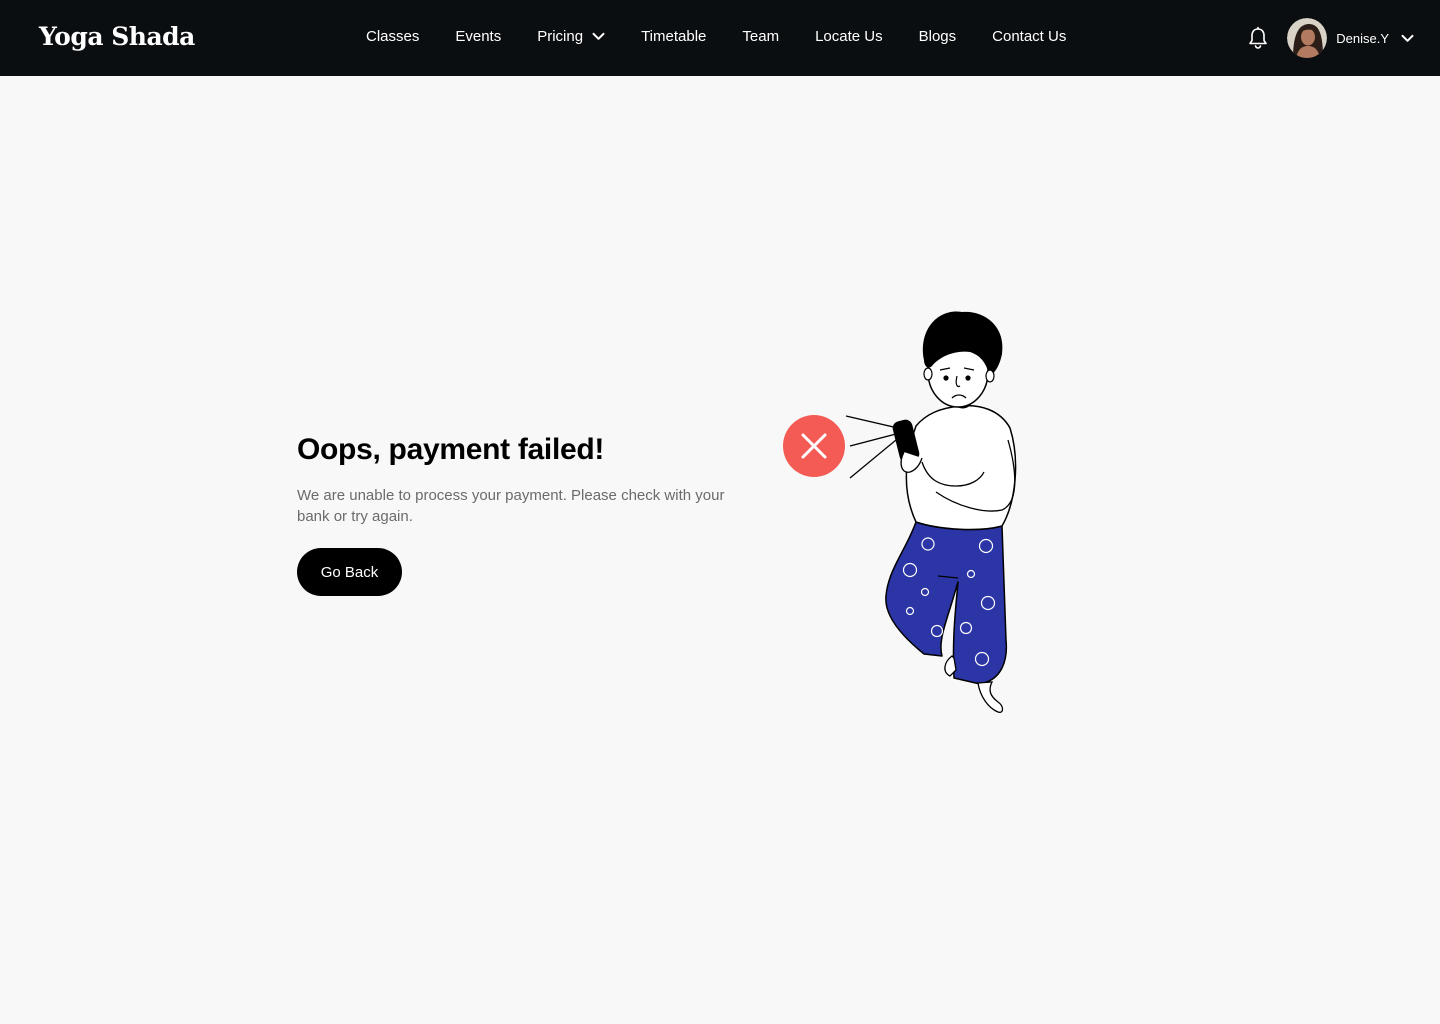 This screenshot has height=1024, width=1440. Describe the element at coordinates (1330, 38) in the screenshot. I see `user-area: Denise.Y` at that location.